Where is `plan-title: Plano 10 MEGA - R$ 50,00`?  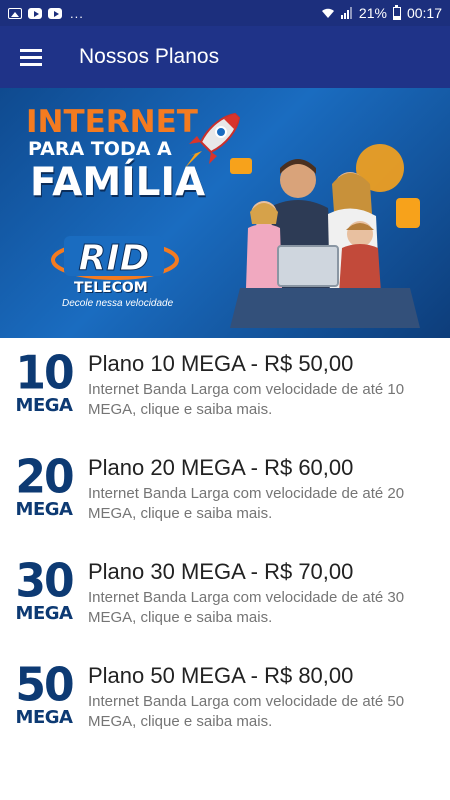
plan-title: Plano 10 MEGA - R$ 50,00 is located at coordinates (221, 363).